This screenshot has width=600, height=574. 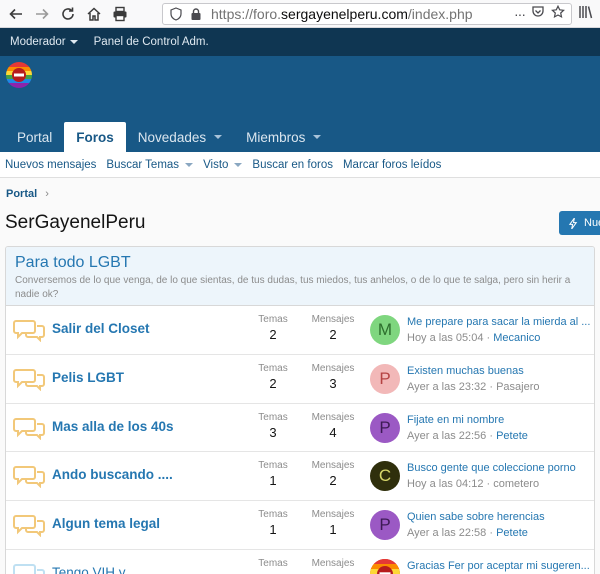 I want to click on subnav-new-posts: Nuevos mensajes, so click(x=50, y=165).